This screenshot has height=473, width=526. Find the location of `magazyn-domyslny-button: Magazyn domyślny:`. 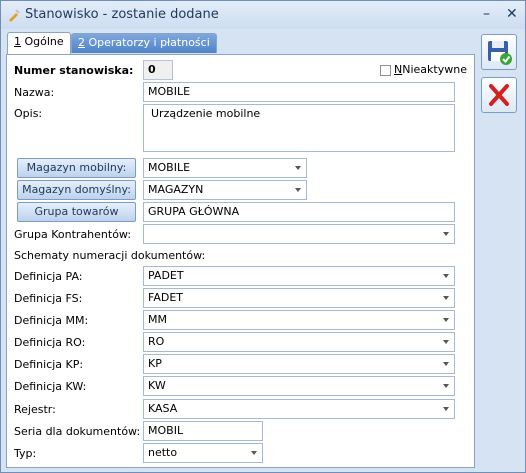

magazyn-domyslny-button: Magazyn domyślny: is located at coordinates (76, 190).